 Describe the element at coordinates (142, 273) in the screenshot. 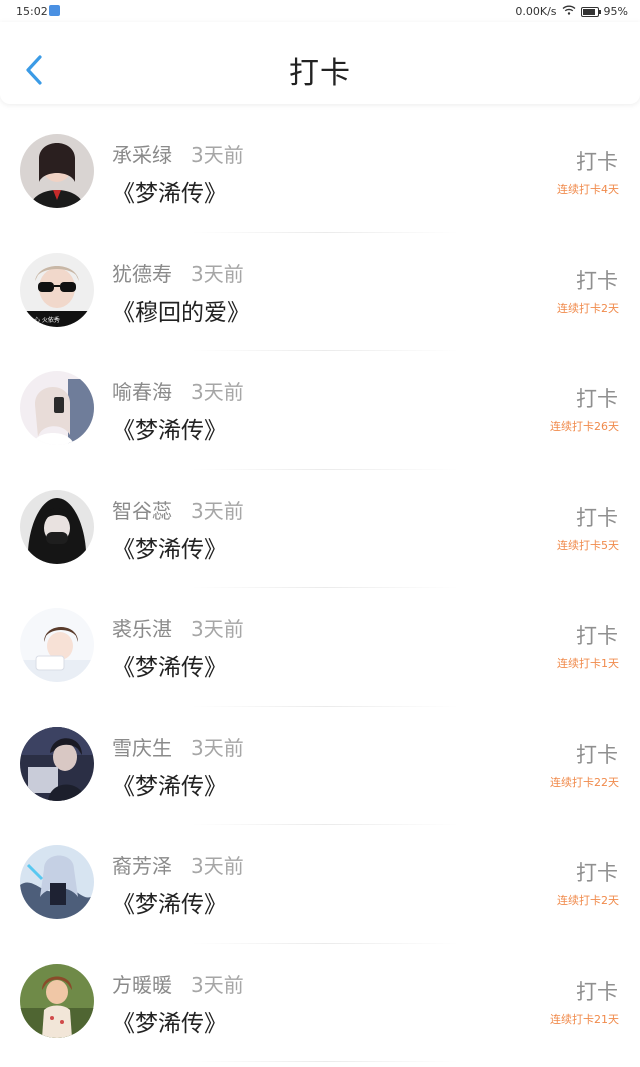

I see `user-name: 犹德寿` at that location.